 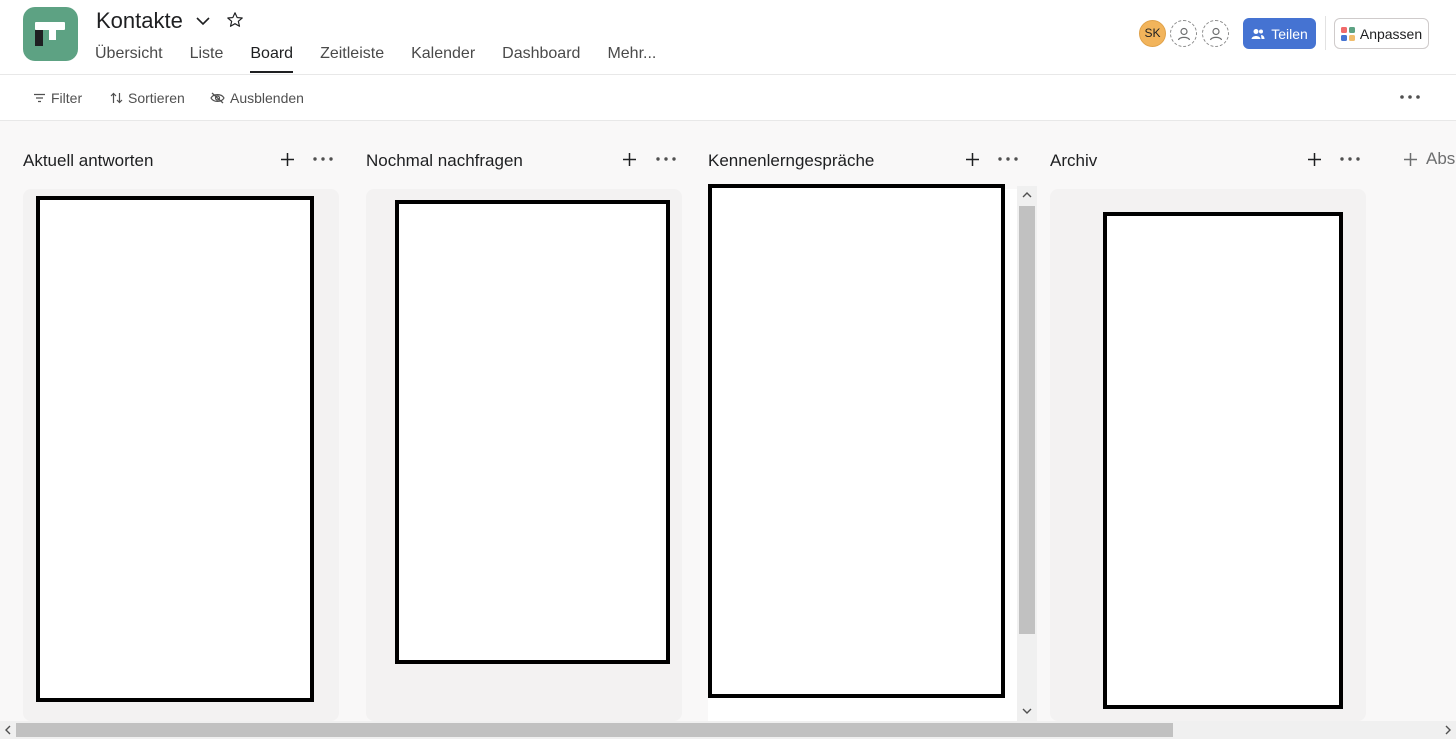 I want to click on chevron-down-icon, so click(x=203, y=21).